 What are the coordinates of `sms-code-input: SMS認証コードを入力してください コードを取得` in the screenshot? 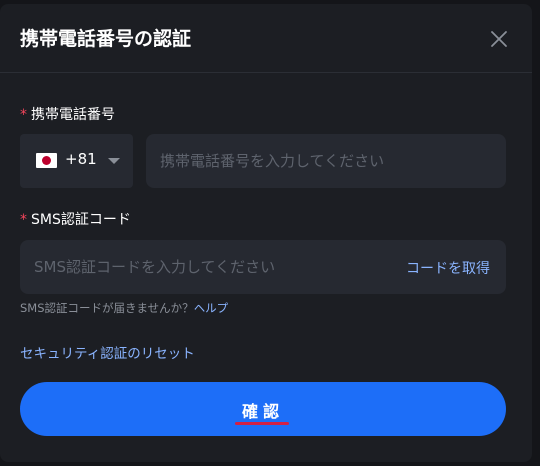 It's located at (263, 267).